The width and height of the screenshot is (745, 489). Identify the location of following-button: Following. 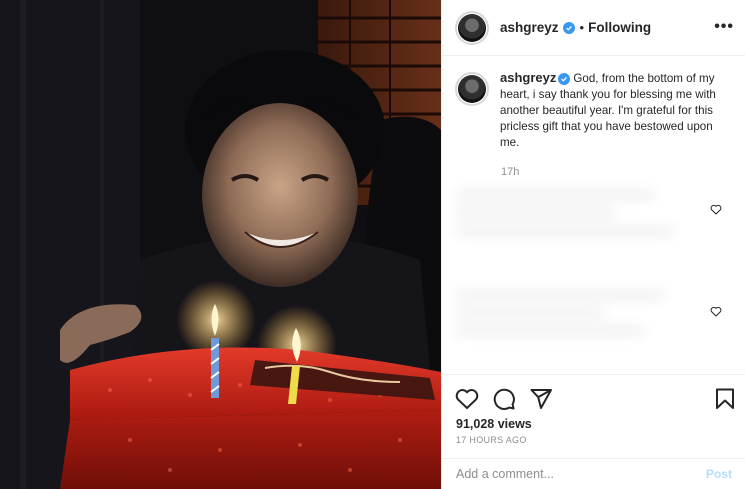
(619, 27).